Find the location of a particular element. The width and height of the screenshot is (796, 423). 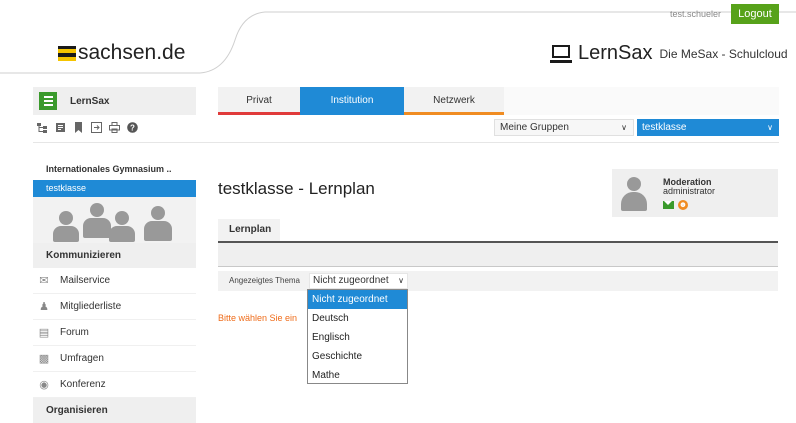

sidebar-item-forum: ▤ Forum is located at coordinates (114, 333).